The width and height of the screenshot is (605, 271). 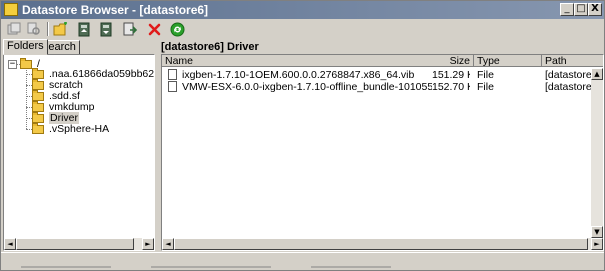 I want to click on status-bar, so click(x=302, y=261).